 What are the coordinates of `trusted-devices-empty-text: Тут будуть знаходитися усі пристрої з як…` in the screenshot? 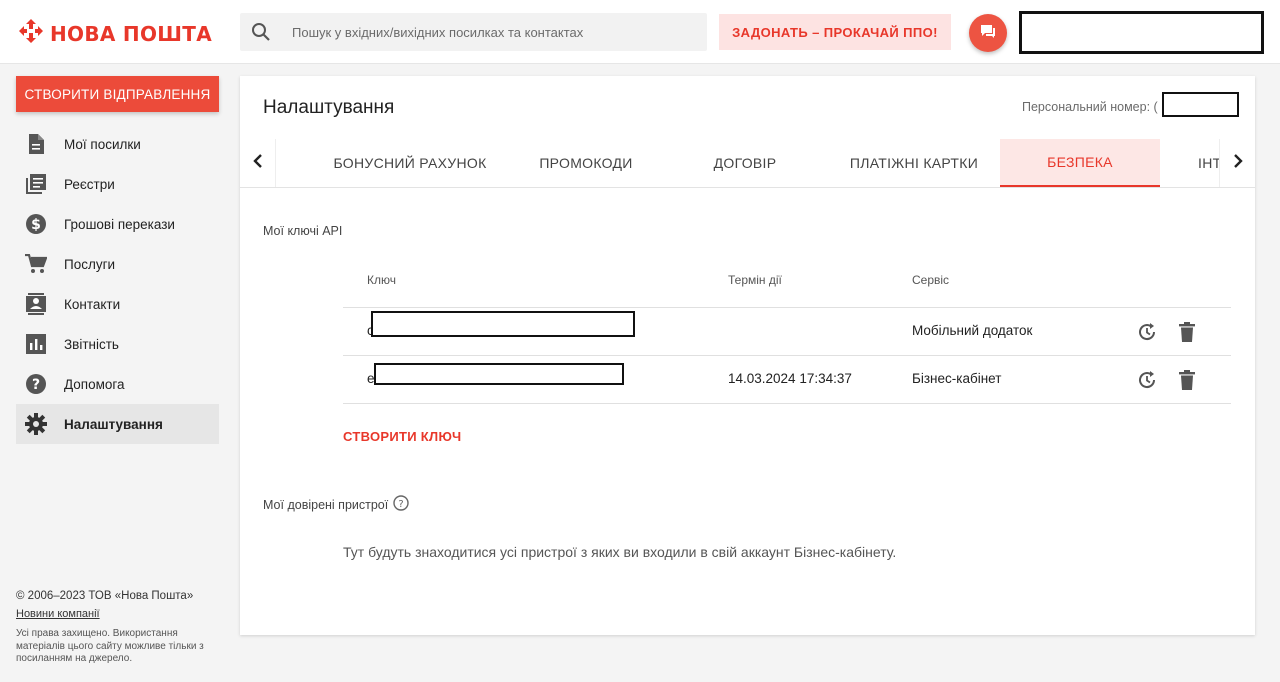 It's located at (620, 552).